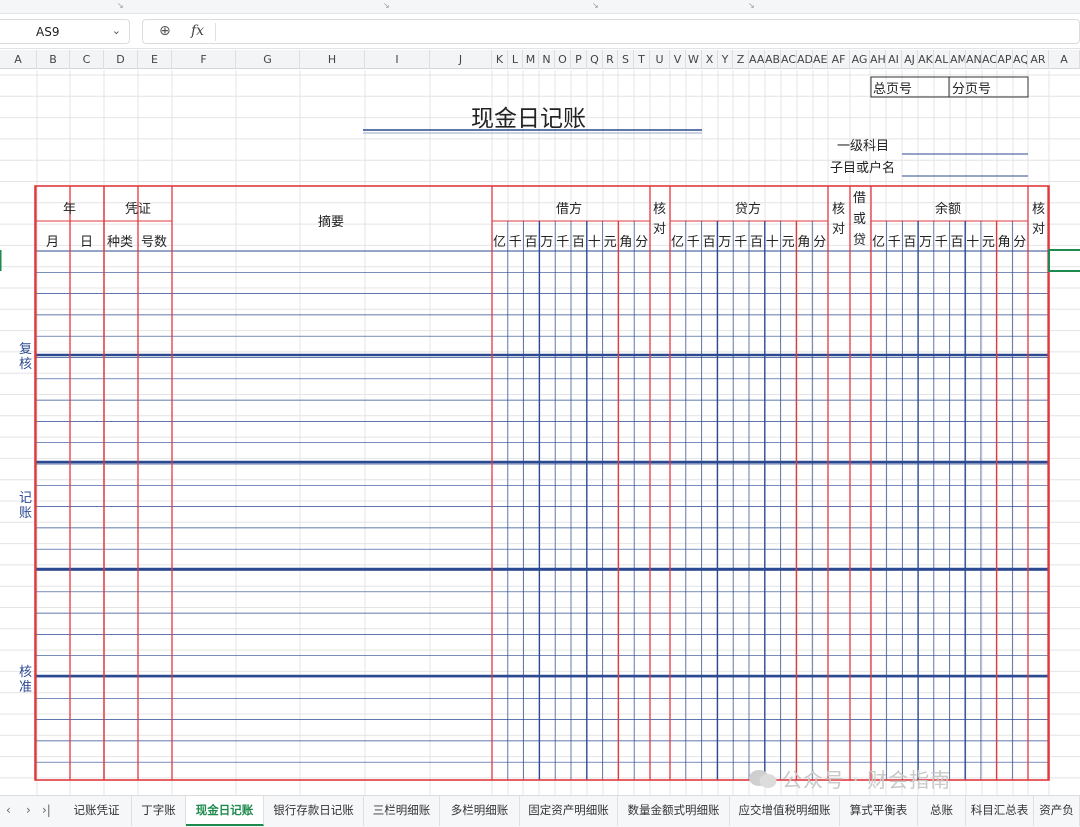 The height and width of the screenshot is (827, 1080). Describe the element at coordinates (785, 811) in the screenshot. I see `sheet-tab: 应交增值税明细账` at that location.